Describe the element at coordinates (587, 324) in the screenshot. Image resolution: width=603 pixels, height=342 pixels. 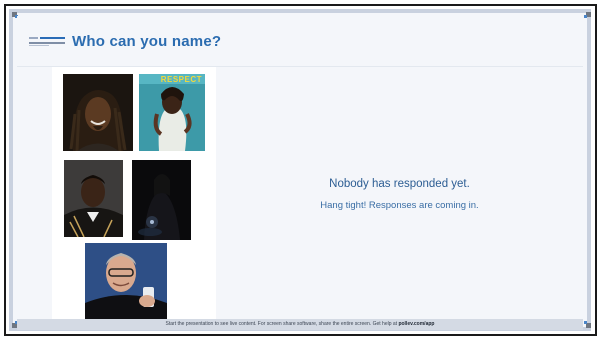
I see `resize-handle-bottom-right` at that location.